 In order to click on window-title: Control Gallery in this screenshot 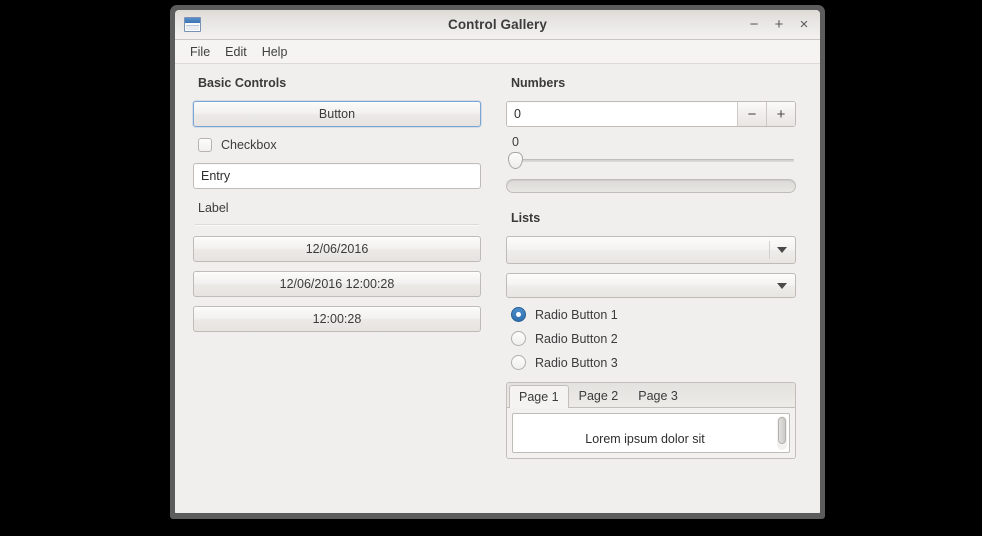, I will do `click(497, 24)`.